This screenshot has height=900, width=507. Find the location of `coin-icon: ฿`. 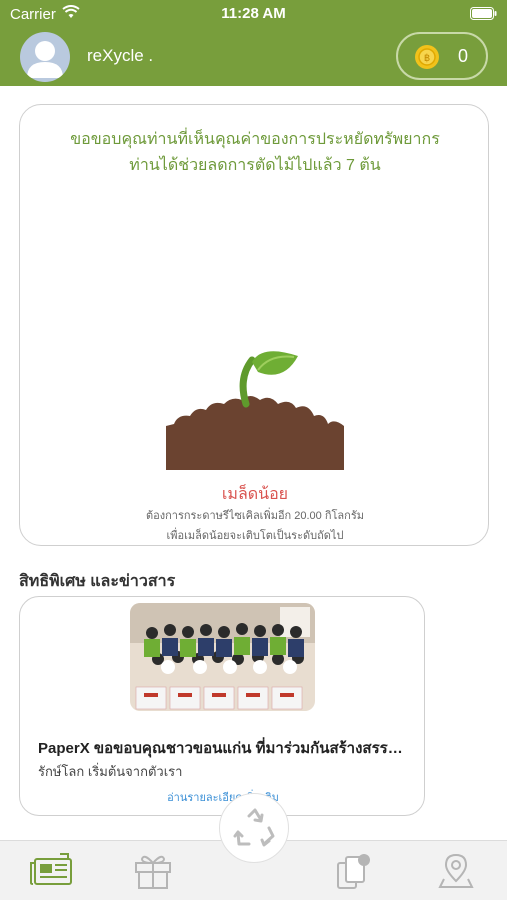

coin-icon: ฿ is located at coordinates (427, 59).